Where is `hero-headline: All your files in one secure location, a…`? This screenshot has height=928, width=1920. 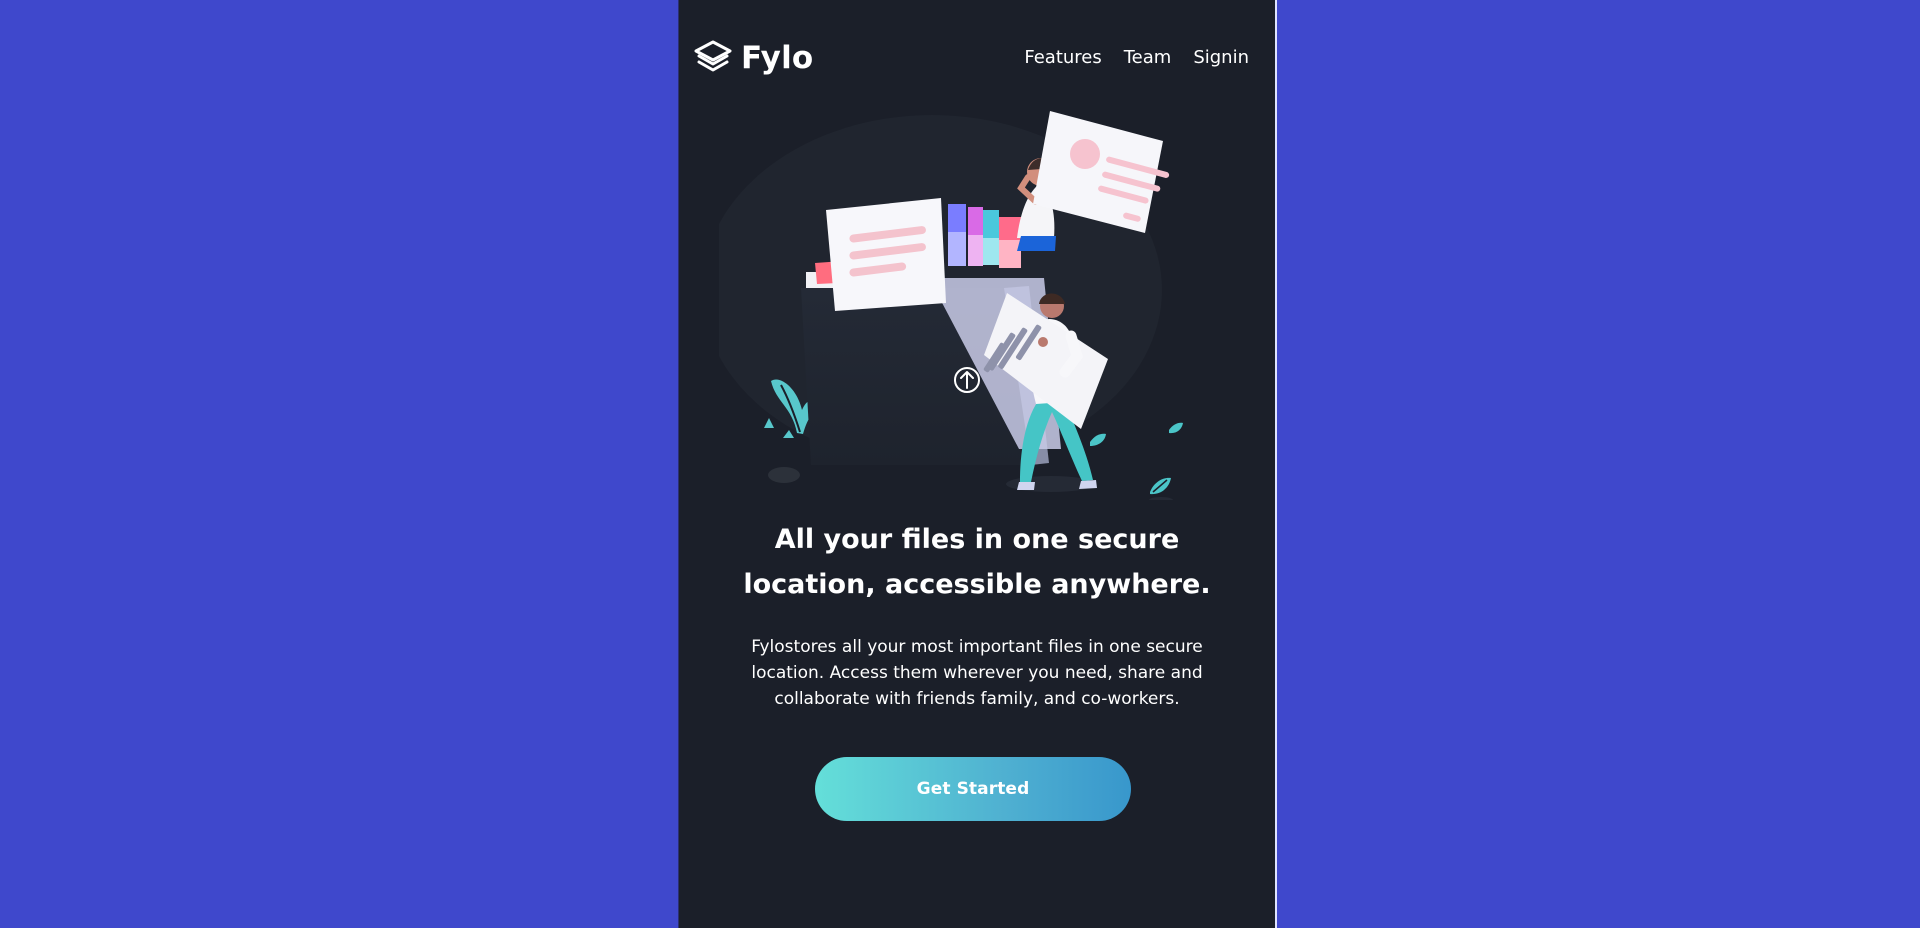
hero-headline: All your files in one secure location, a… is located at coordinates (977, 562).